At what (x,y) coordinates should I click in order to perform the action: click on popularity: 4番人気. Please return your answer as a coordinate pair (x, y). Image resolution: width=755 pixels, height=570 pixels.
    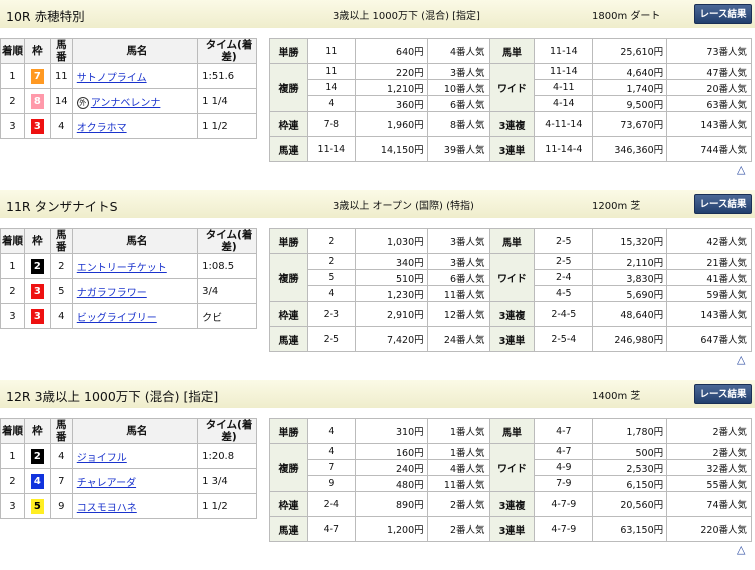
    Looking at the image, I should click on (458, 467).